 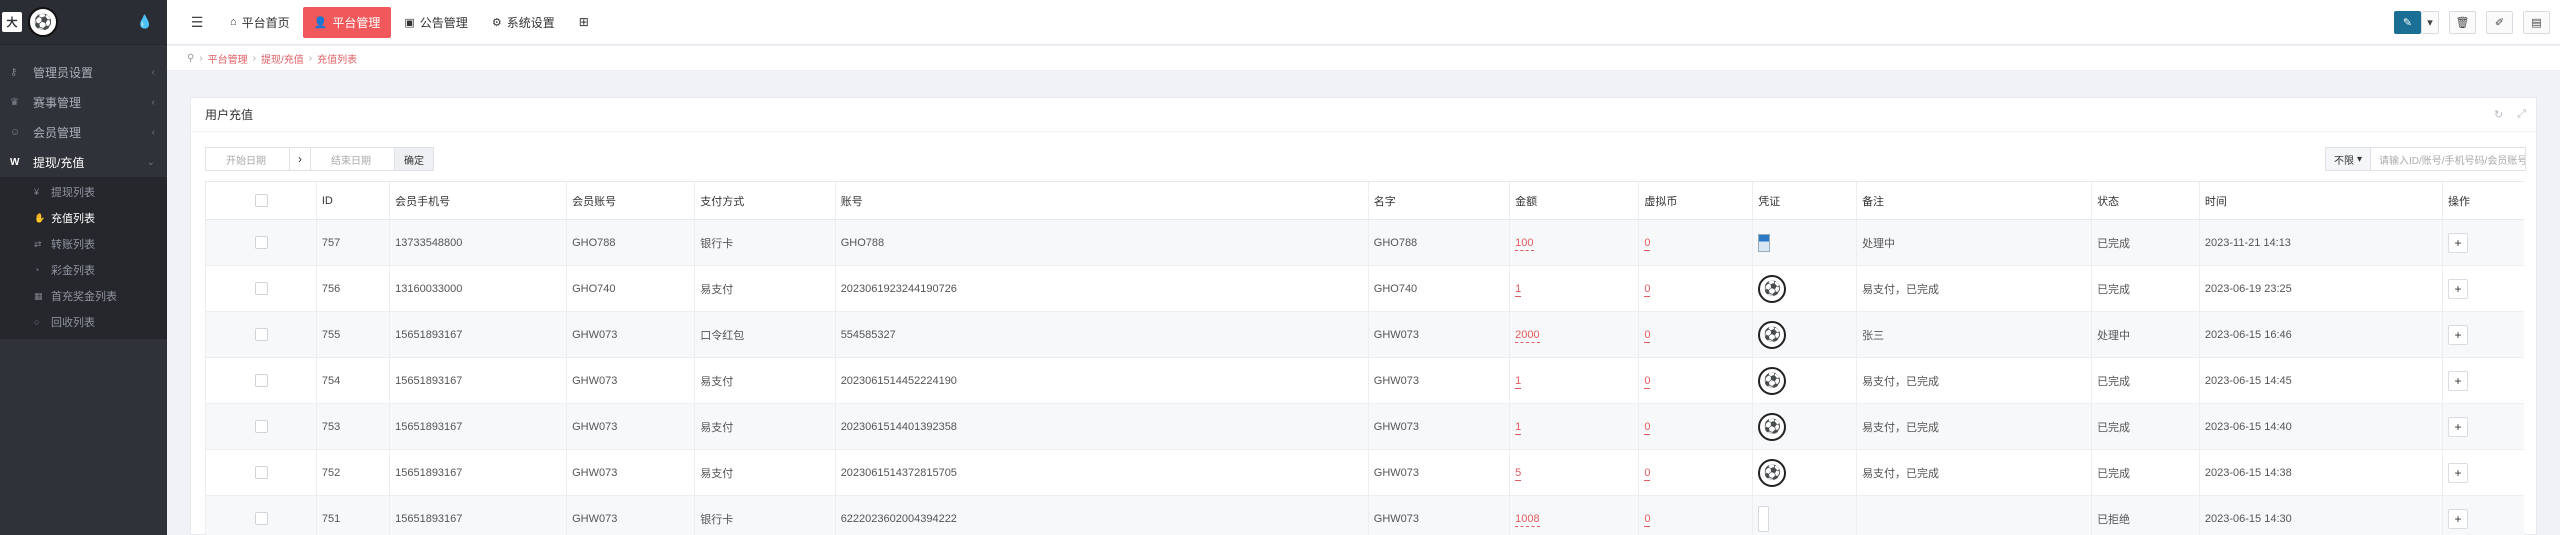 What do you see at coordinates (2499, 22) in the screenshot?
I see `edit-icon: ✐` at bounding box center [2499, 22].